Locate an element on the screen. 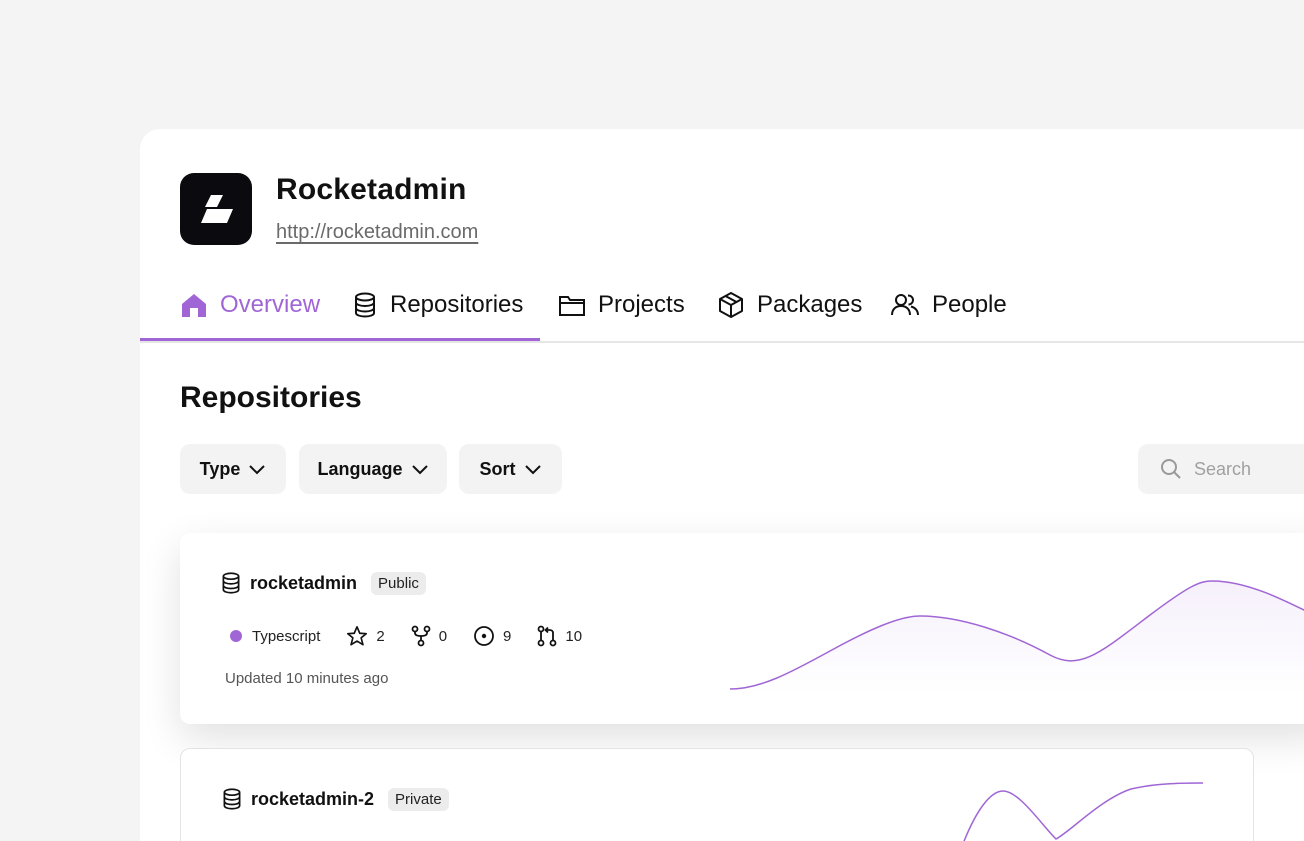 The image size is (1304, 841). org-name: Rocketadmin is located at coordinates (371, 189).